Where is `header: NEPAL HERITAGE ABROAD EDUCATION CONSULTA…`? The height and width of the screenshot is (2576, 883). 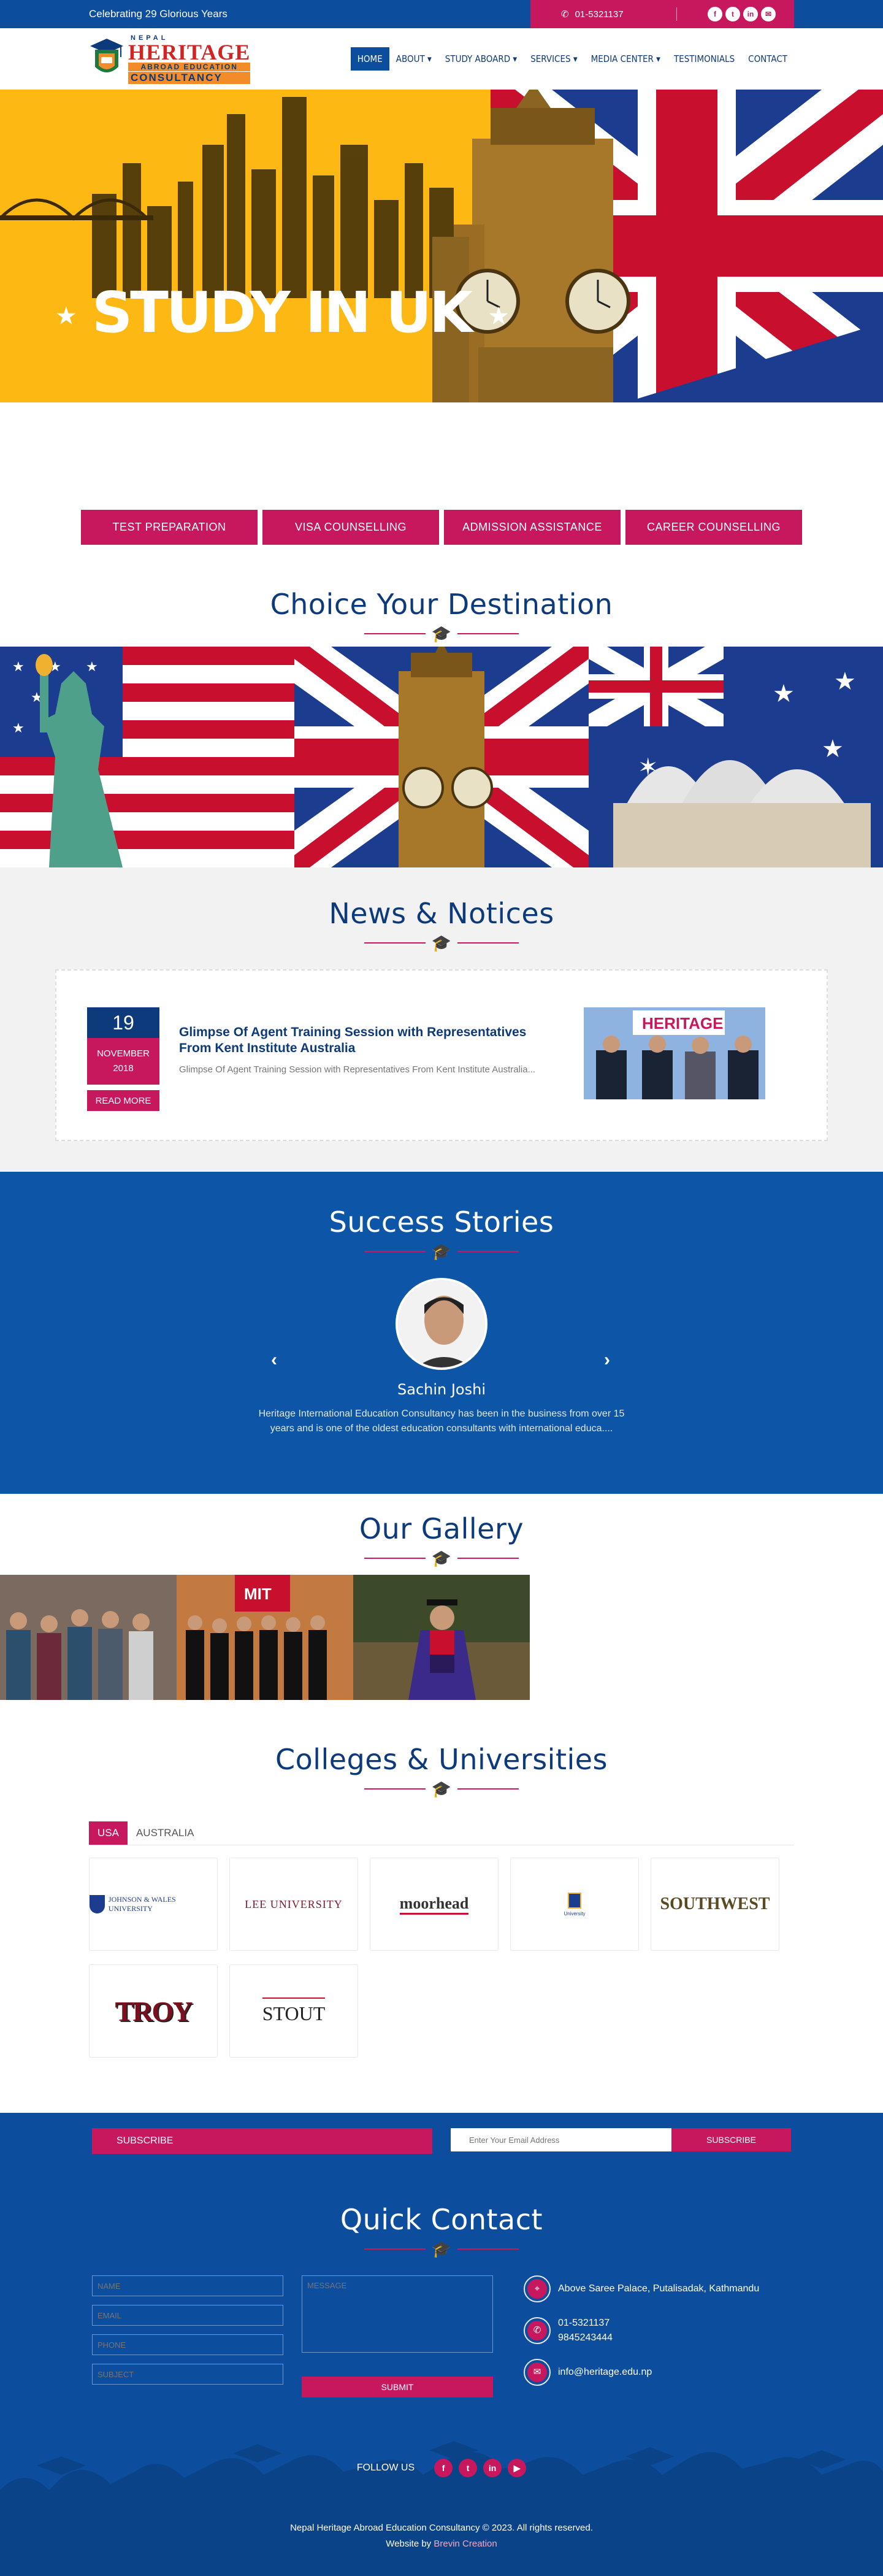
header: NEPAL HERITAGE ABROAD EDUCATION CONSULTA… is located at coordinates (442, 59).